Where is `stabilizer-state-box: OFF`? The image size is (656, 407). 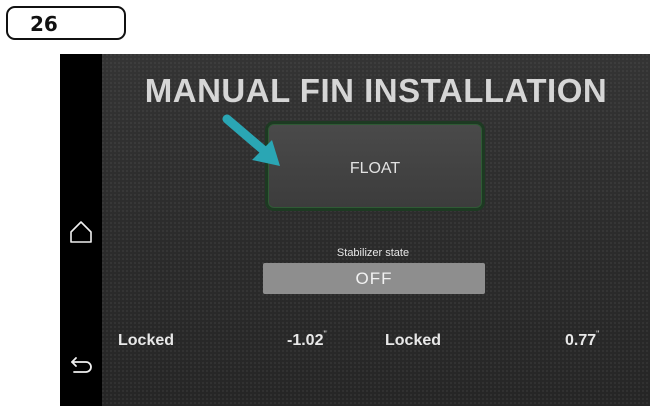
stabilizer-state-box: OFF is located at coordinates (374, 278).